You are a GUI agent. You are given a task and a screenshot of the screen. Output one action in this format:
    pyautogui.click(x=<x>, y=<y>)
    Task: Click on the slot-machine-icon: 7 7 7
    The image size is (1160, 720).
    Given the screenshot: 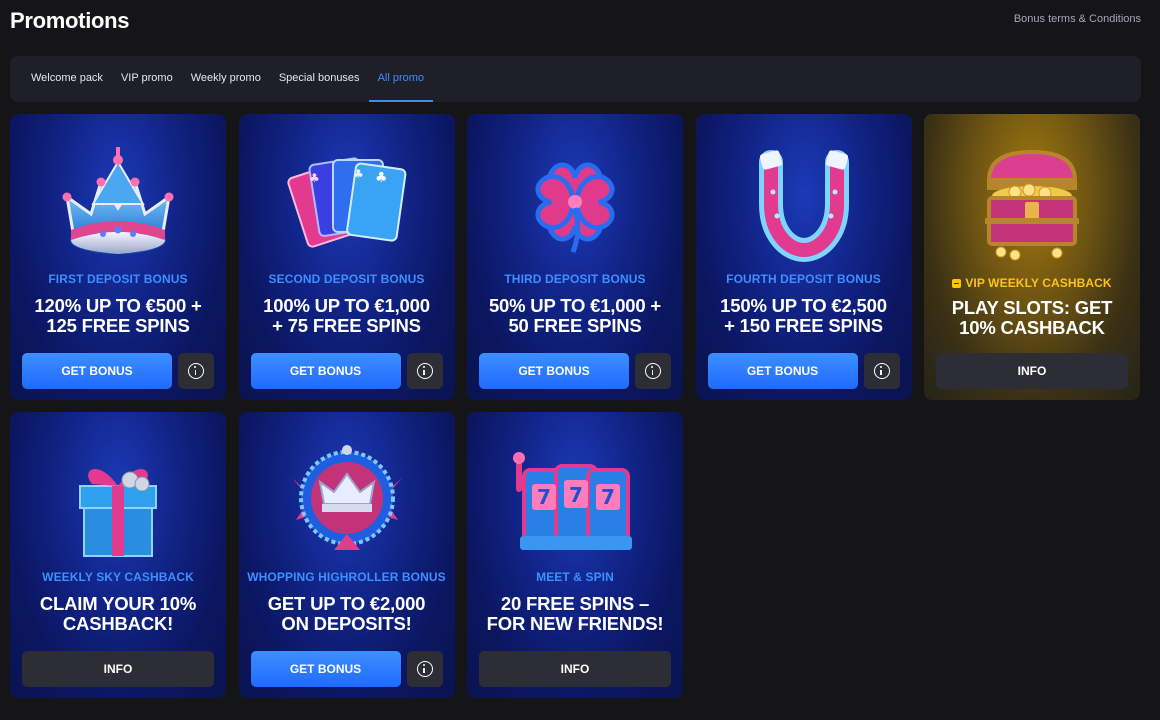 What is the action you would take?
    pyautogui.click(x=575, y=500)
    